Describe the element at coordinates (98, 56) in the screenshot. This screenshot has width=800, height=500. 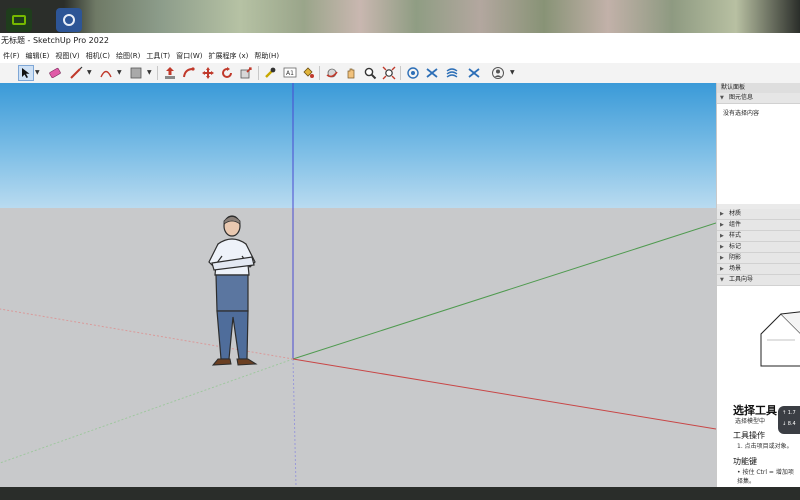
I see `menu-camera: 相机(C)` at that location.